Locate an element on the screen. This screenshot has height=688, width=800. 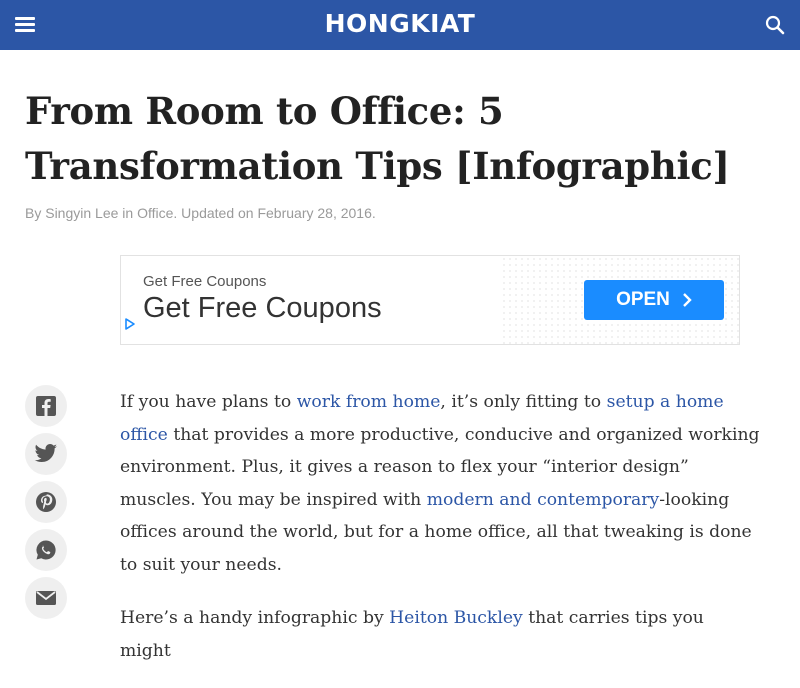
ad-open-button: OPEN is located at coordinates (654, 300).